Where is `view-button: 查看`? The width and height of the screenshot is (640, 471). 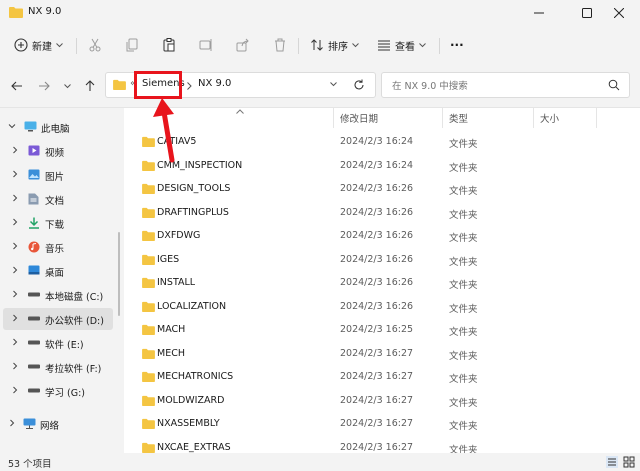 view-button: 查看 is located at coordinates (401, 45).